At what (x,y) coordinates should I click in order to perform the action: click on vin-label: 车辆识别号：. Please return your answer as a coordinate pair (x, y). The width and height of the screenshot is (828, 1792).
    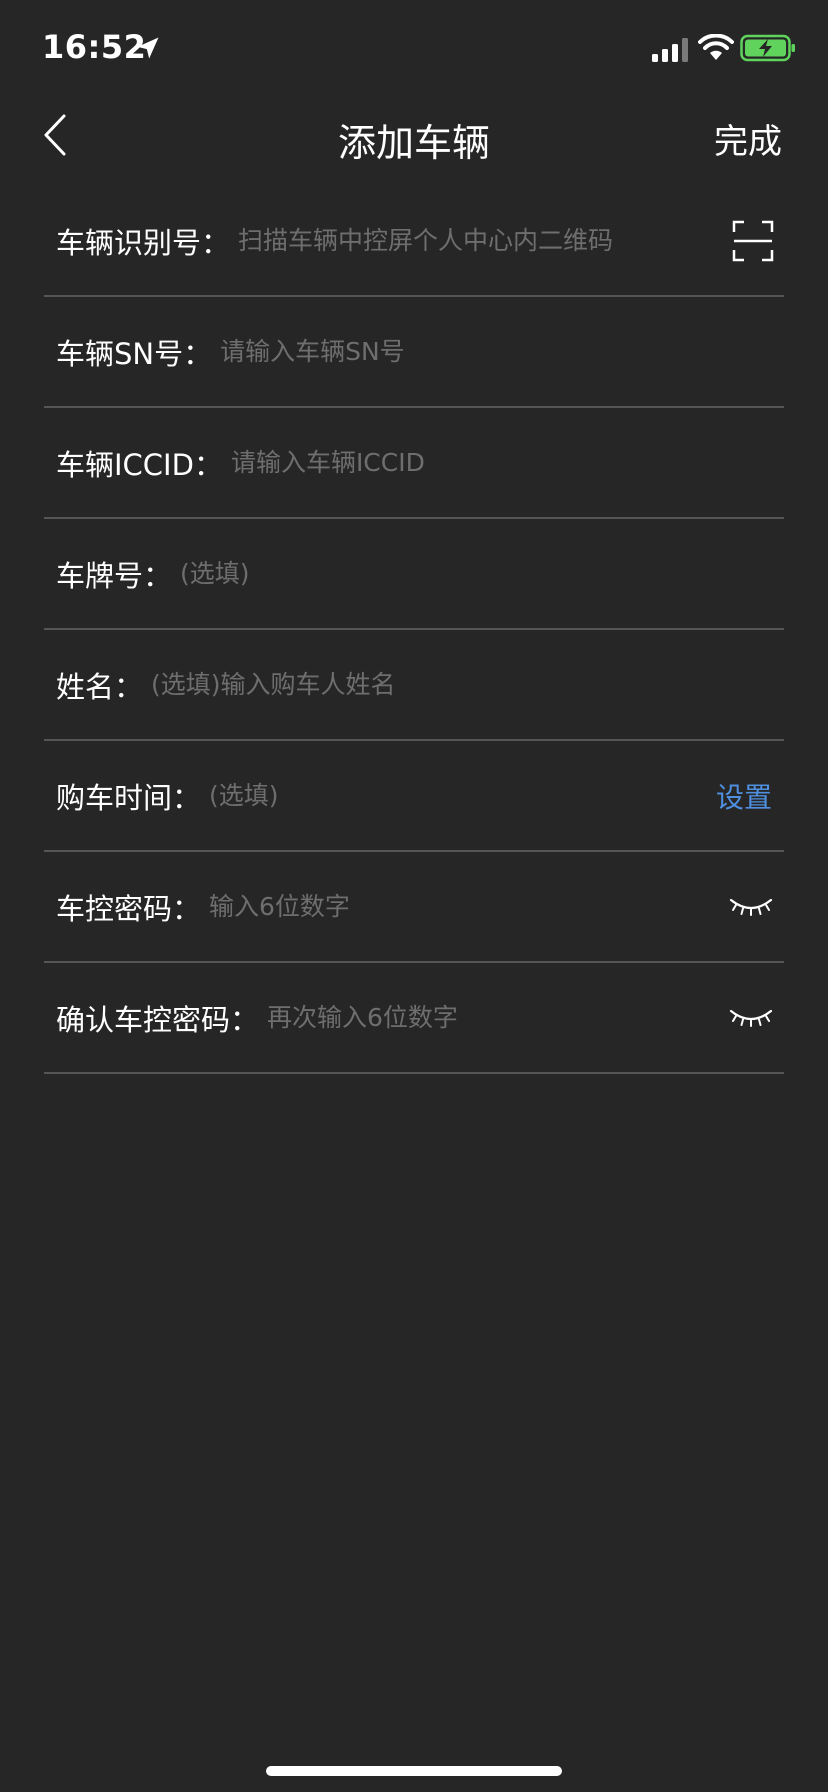
    Looking at the image, I should click on (143, 242).